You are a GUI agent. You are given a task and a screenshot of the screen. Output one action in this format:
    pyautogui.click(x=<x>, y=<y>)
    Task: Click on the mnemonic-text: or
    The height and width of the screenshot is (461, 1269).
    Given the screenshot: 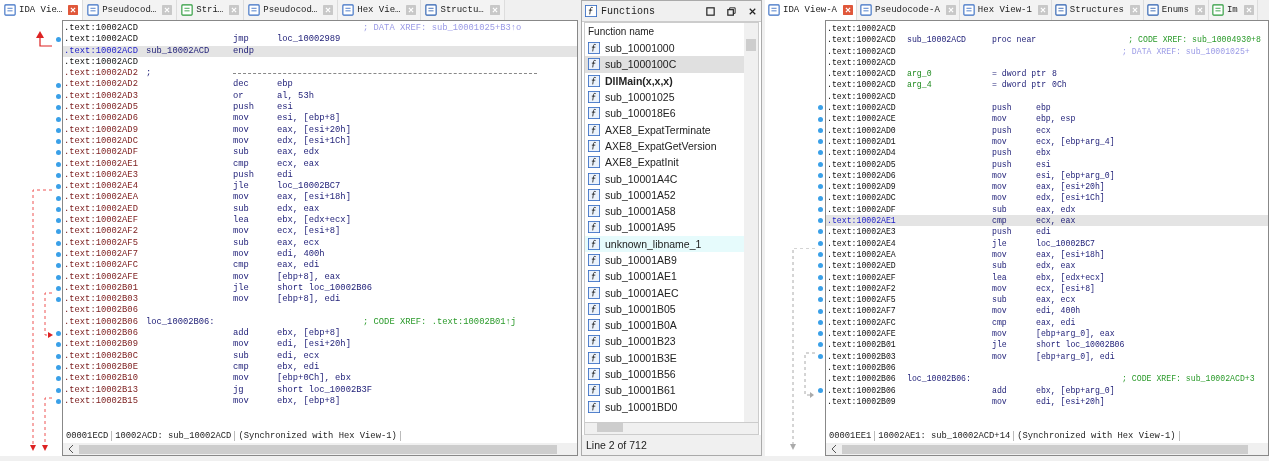 What is the action you would take?
    pyautogui.click(x=239, y=96)
    